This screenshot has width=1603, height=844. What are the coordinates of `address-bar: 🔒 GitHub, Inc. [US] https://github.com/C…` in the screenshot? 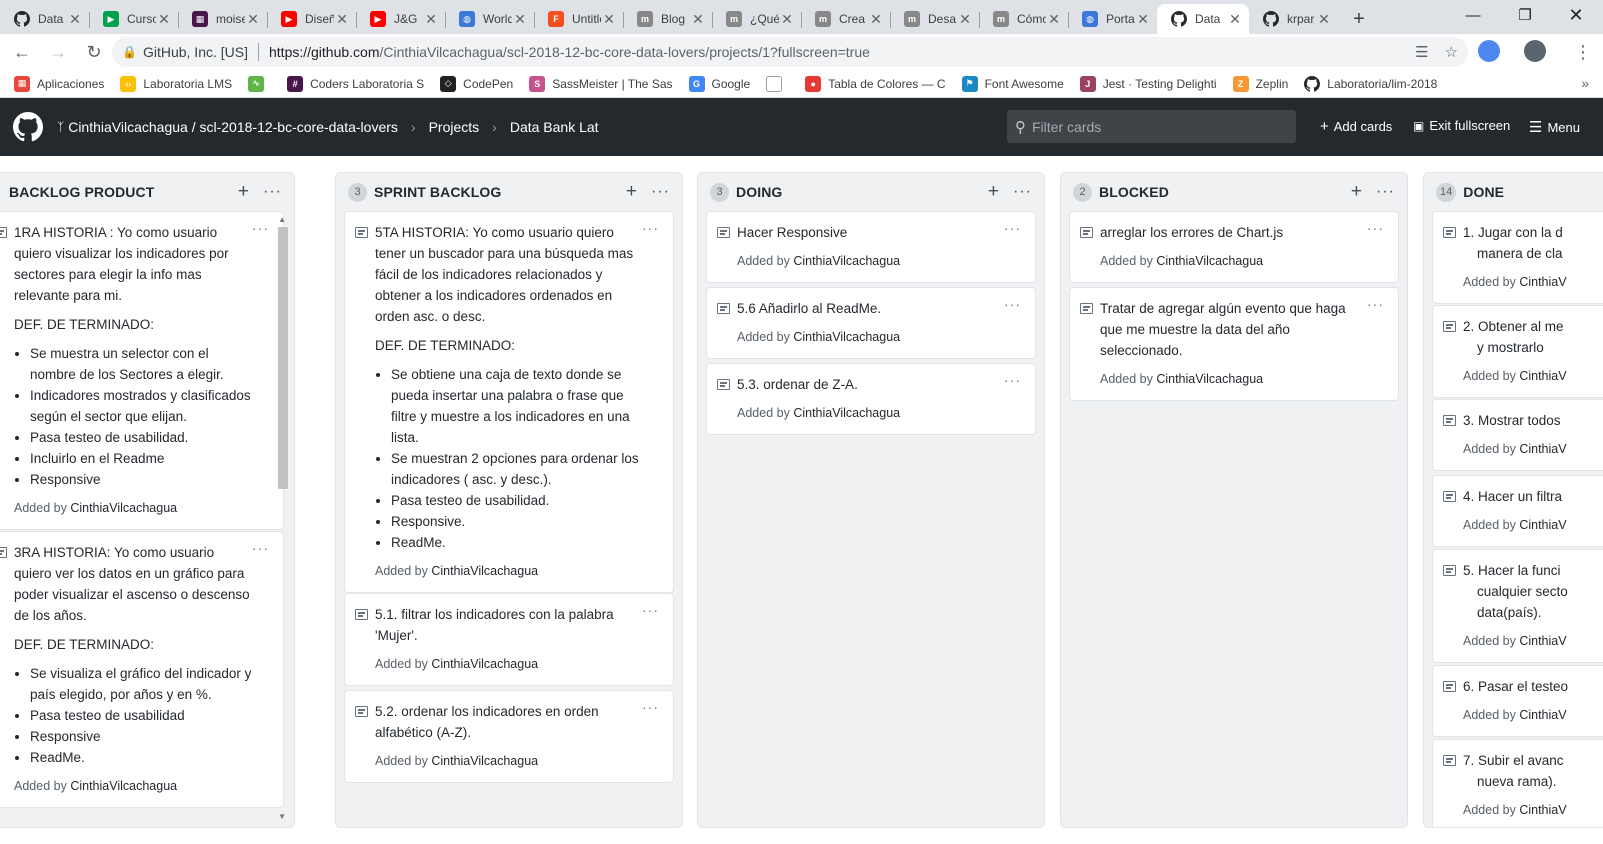 It's located at (790, 52).